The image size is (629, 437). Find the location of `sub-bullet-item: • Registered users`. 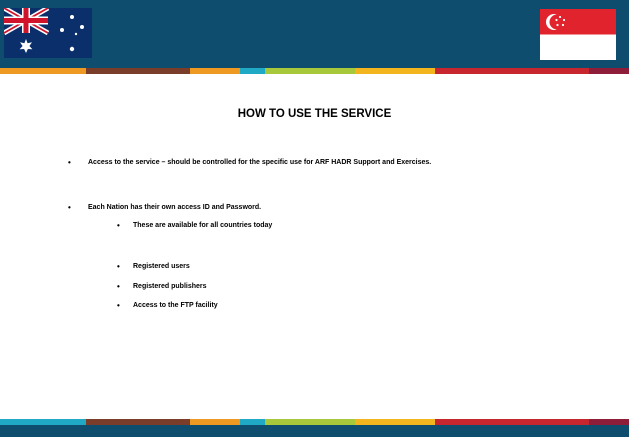

sub-bullet-item: • Registered users is located at coordinates (327, 267).